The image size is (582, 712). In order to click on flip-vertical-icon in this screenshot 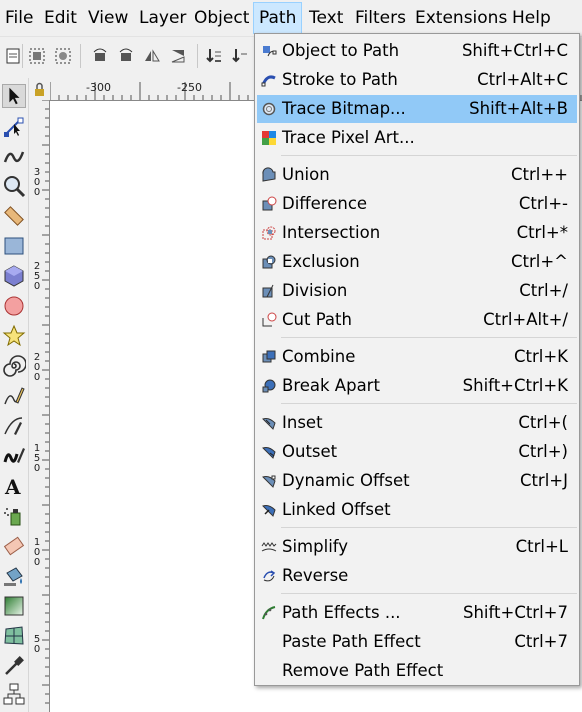, I will do `click(178, 56)`.